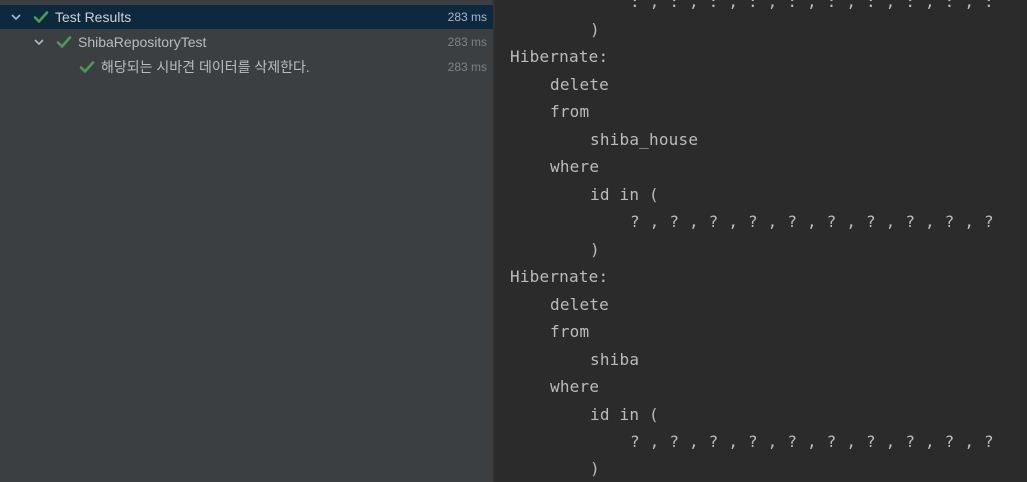 This screenshot has width=1027, height=482. What do you see at coordinates (812, 5) in the screenshot?
I see `console-line: : , : , : , : , : , : , : , : , : , :` at bounding box center [812, 5].